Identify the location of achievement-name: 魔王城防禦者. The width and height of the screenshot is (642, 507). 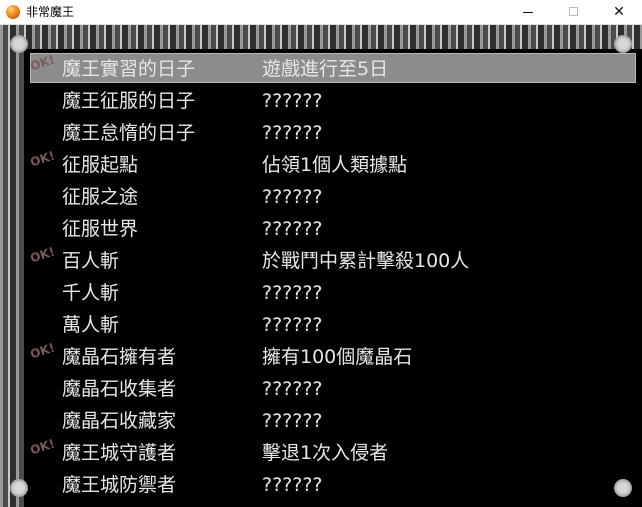
(119, 485).